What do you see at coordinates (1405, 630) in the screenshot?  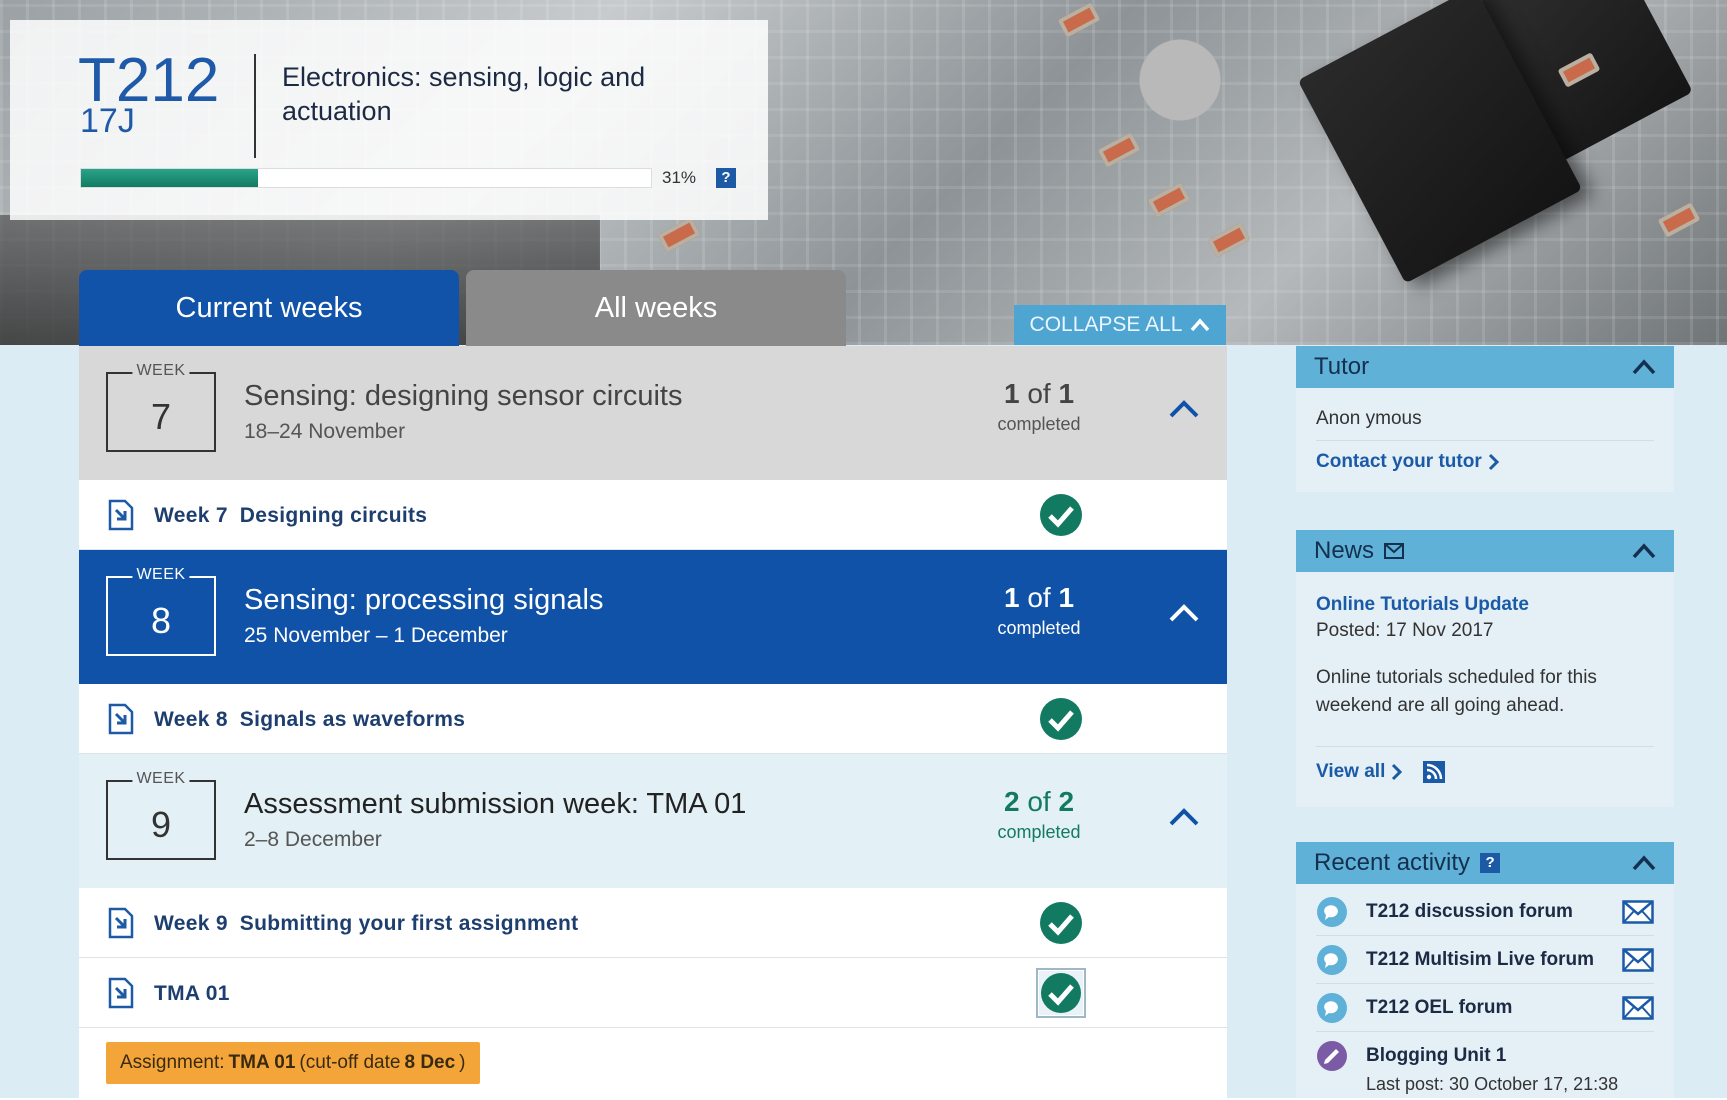 I see `news-posted-date: Posted: 17 Nov 2017` at bounding box center [1405, 630].